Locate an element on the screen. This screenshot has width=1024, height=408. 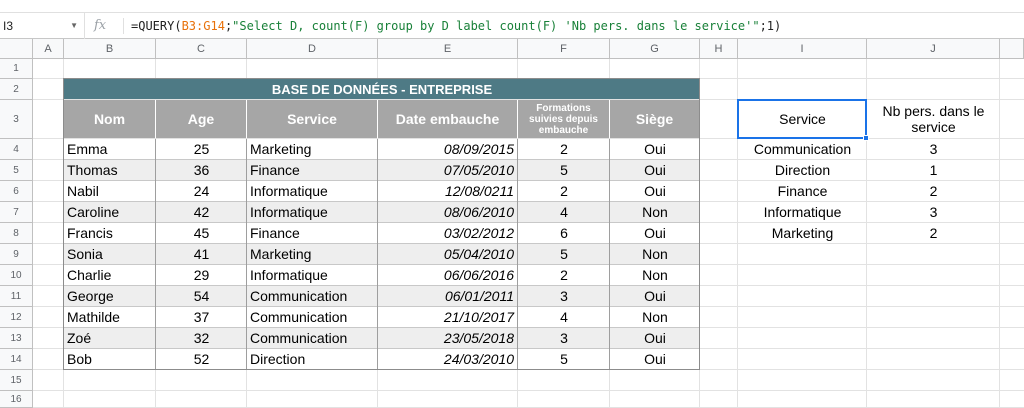
column-header-e: E is located at coordinates (448, 49).